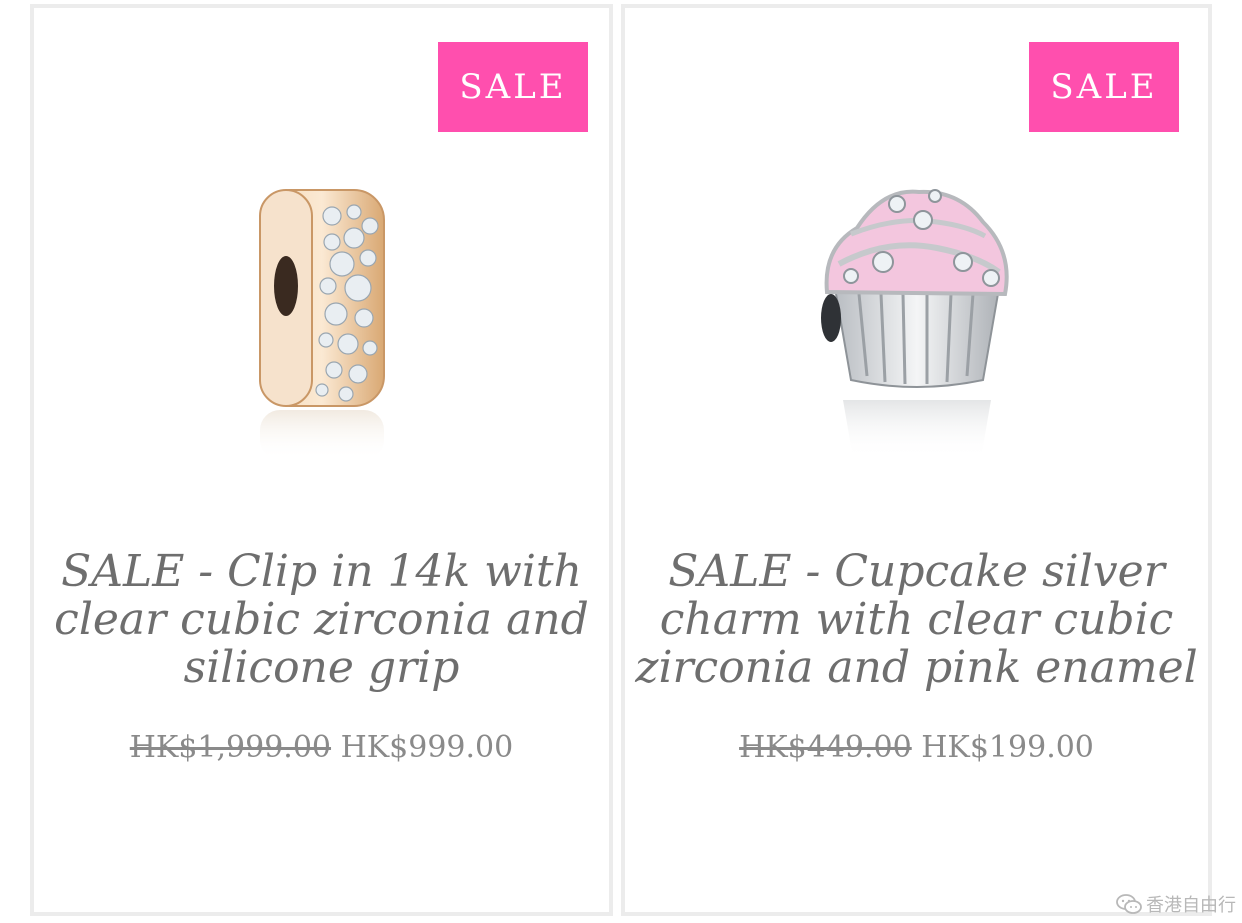 Image resolution: width=1242 pixels, height=923 pixels. I want to click on watermark: 香港自由行, so click(1176, 904).